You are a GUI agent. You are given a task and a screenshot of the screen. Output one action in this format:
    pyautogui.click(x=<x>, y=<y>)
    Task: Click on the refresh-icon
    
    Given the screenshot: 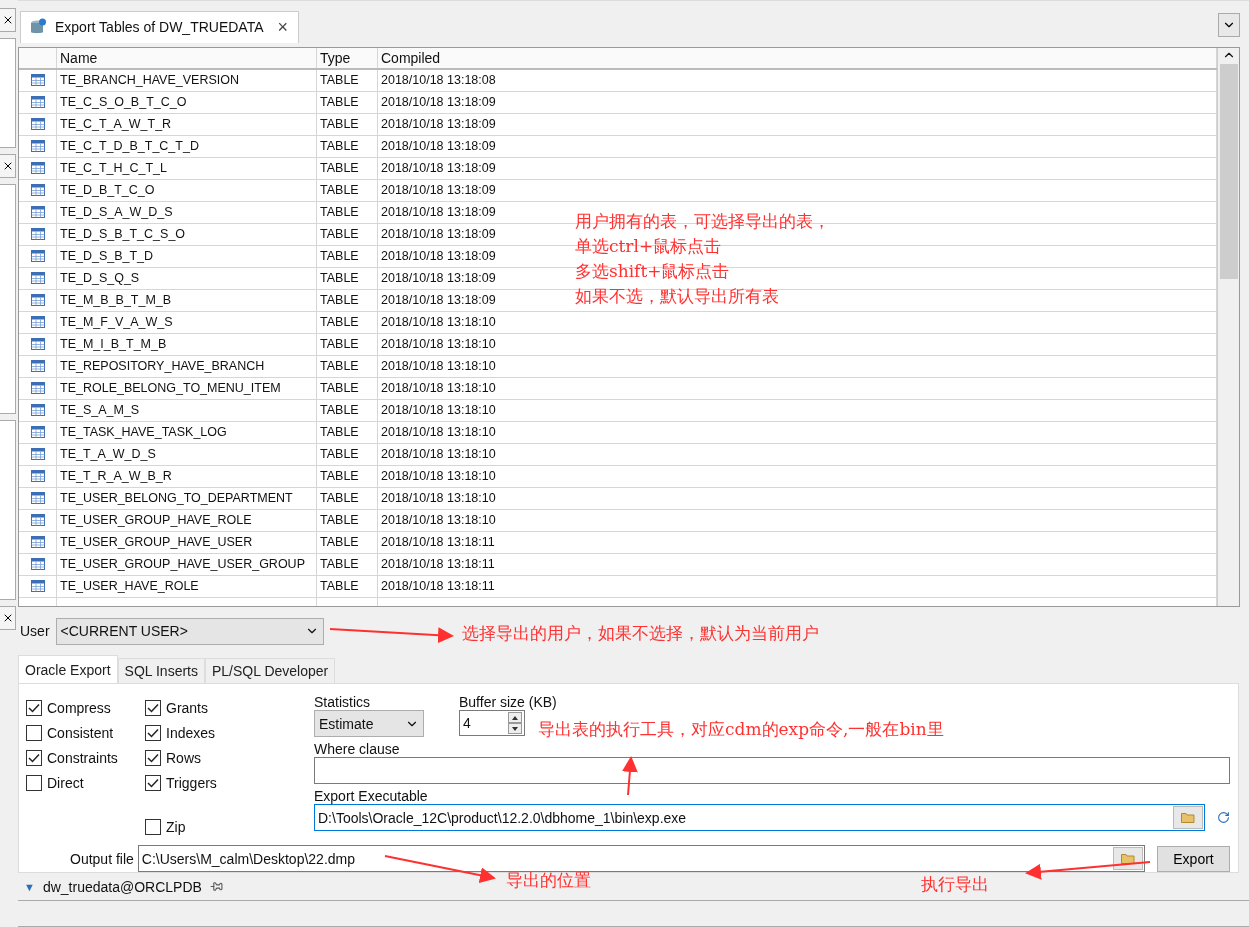 What is the action you would take?
    pyautogui.click(x=1223, y=818)
    